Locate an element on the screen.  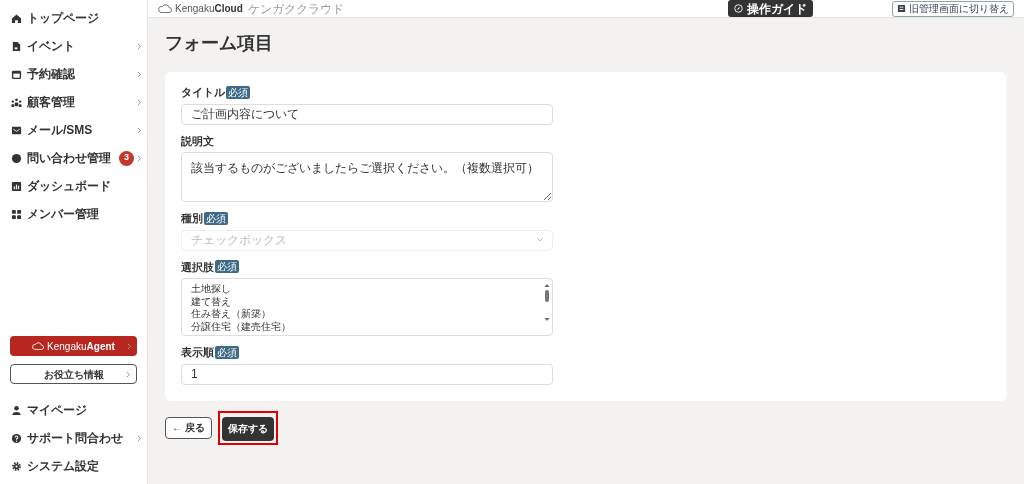
people-icon is located at coordinates (16, 102).